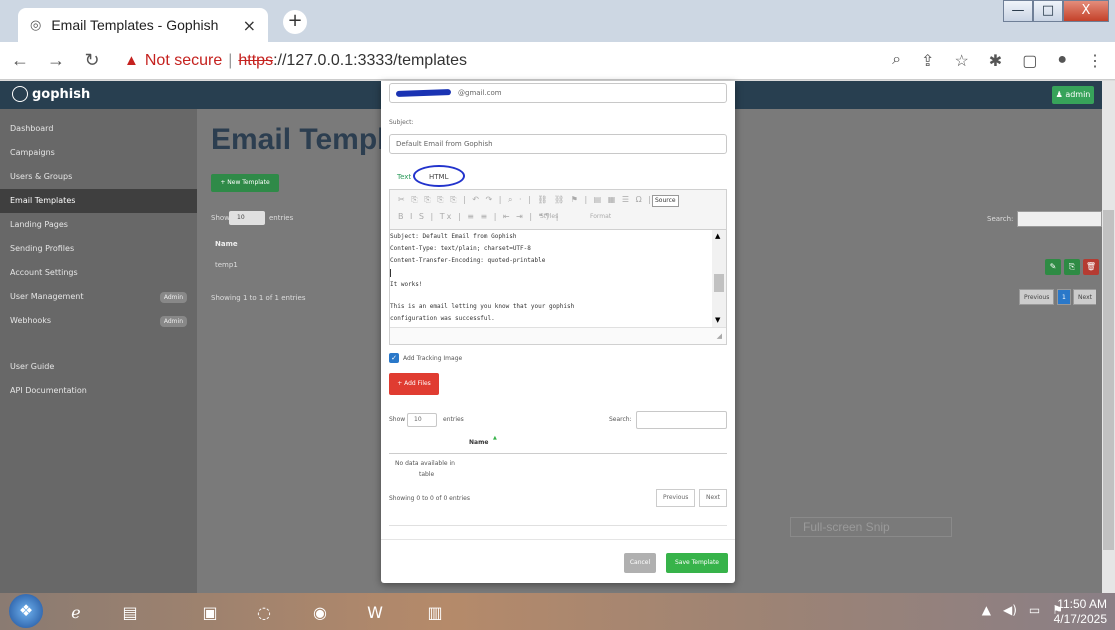  I want to click on sidebar-item-dashboard: Dashboard, so click(98, 129).